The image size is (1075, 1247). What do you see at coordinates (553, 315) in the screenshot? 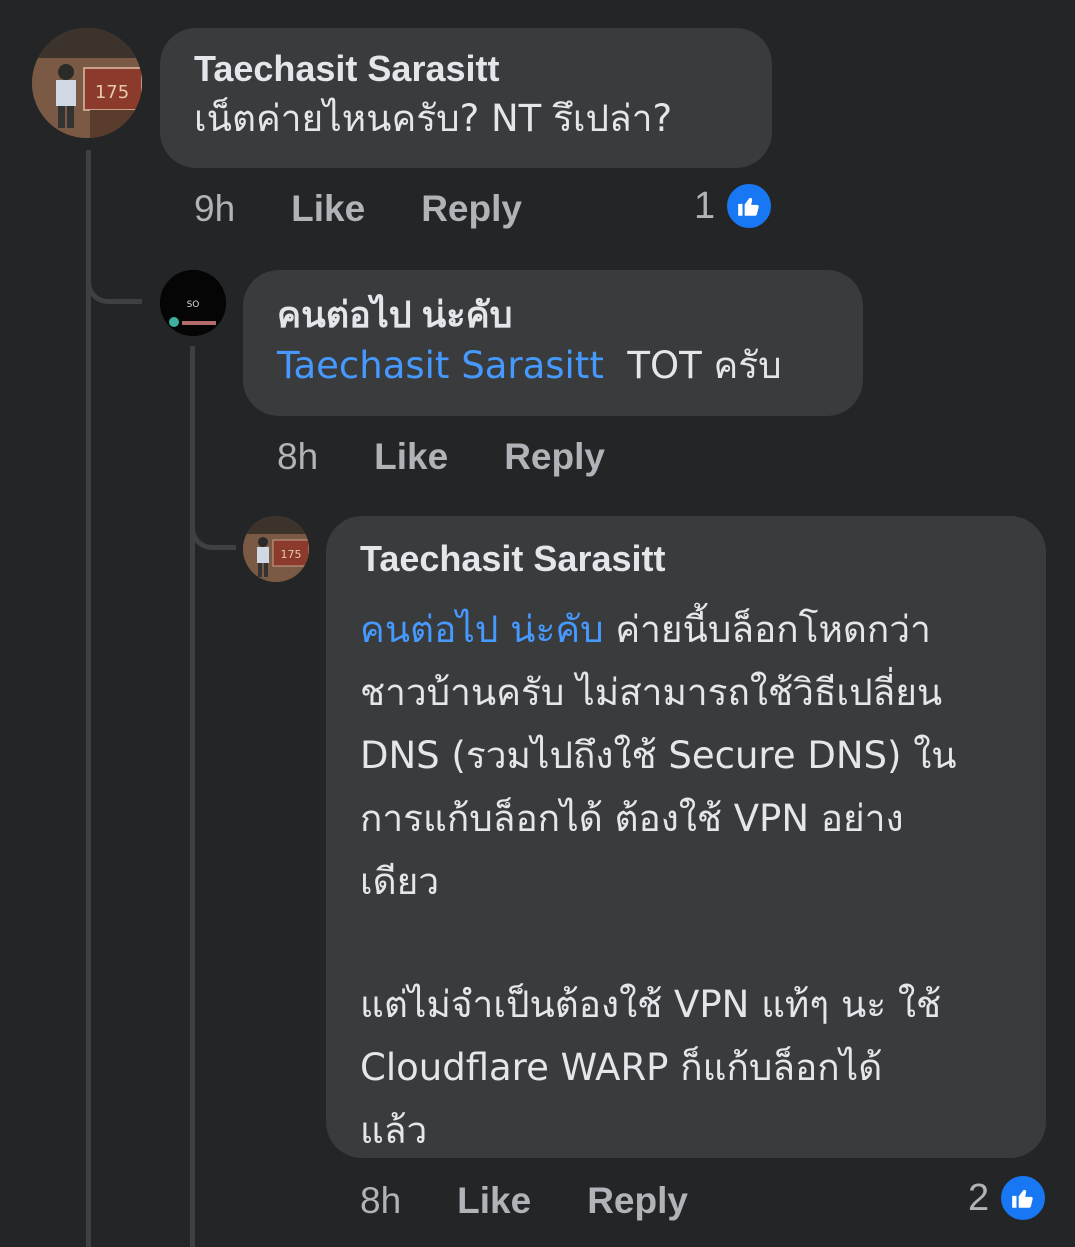
I see `comment-author: คนต่อไป น่ะคับ` at bounding box center [553, 315].